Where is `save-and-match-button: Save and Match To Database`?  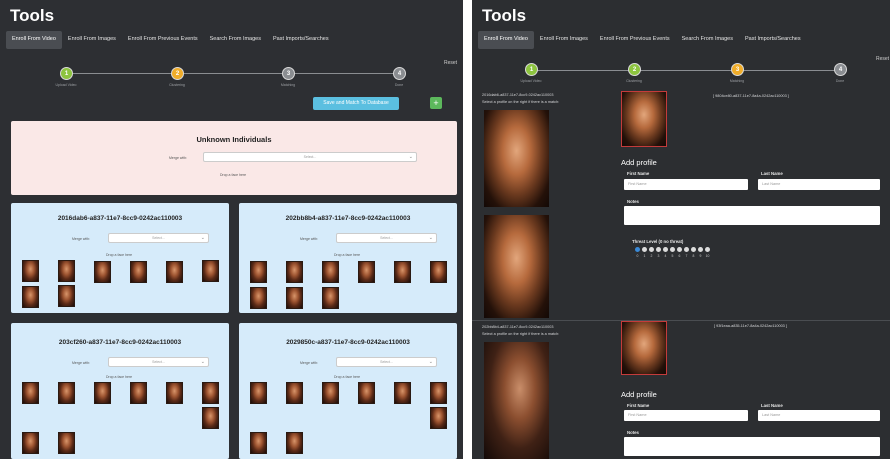 save-and-match-button: Save and Match To Database is located at coordinates (356, 103).